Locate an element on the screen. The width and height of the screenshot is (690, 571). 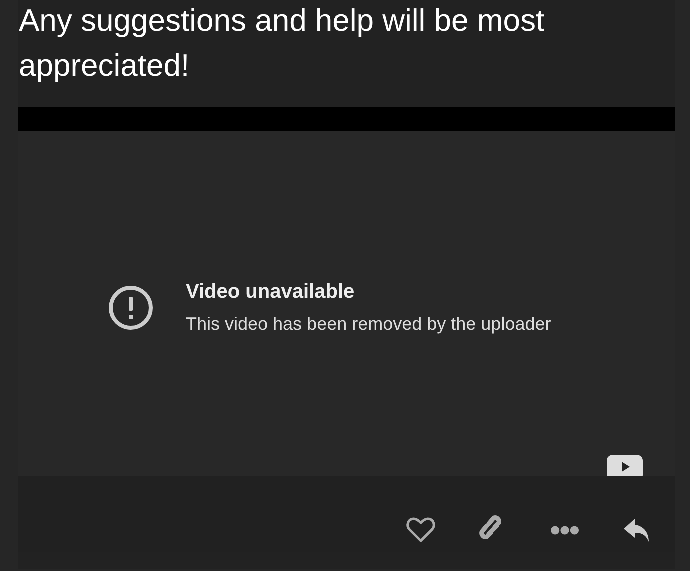
video-message: This video has been removed by the uploader is located at coordinates (369, 324).